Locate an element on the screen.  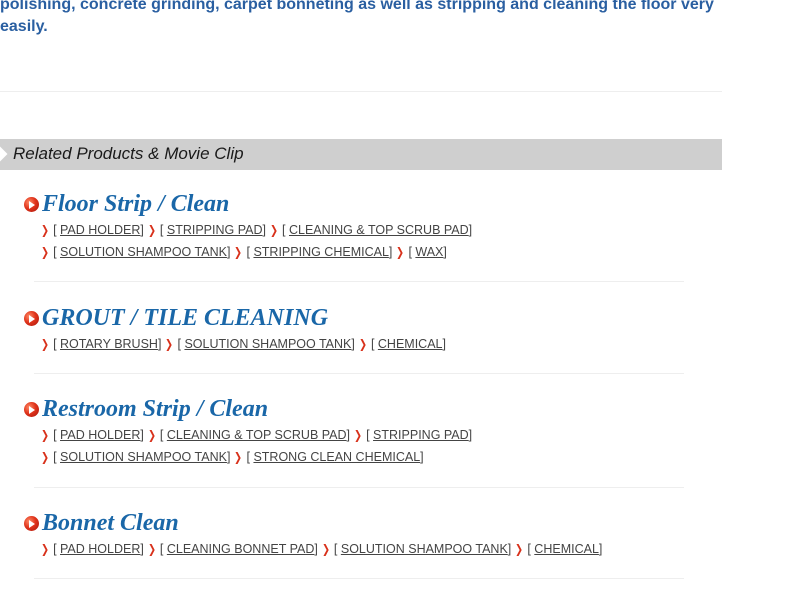
related-link-item: ❯[ STRIPPING PAD ] is located at coordinates (414, 435).